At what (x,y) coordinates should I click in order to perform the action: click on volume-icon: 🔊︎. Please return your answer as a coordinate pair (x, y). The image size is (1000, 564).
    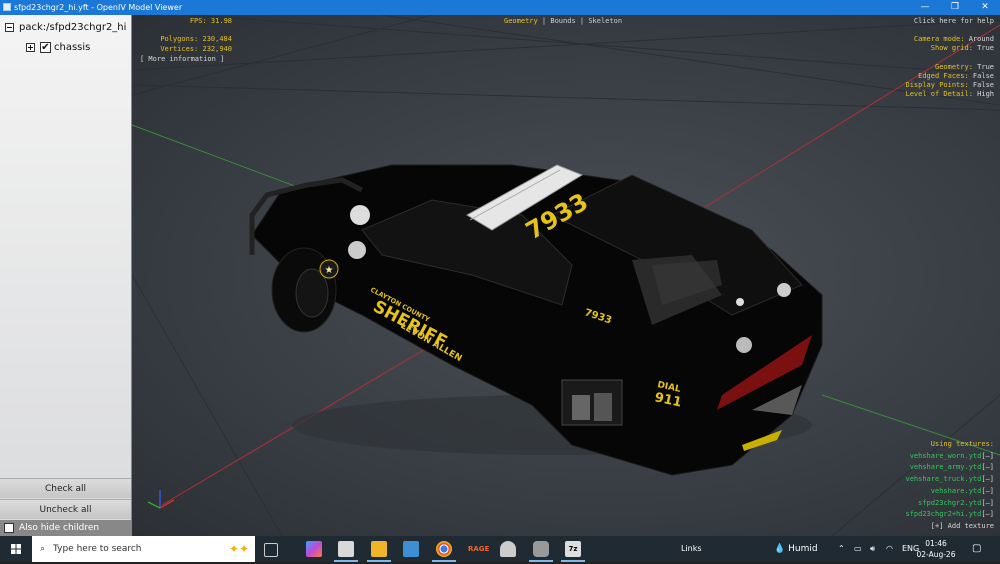
    Looking at the image, I should click on (872, 549).